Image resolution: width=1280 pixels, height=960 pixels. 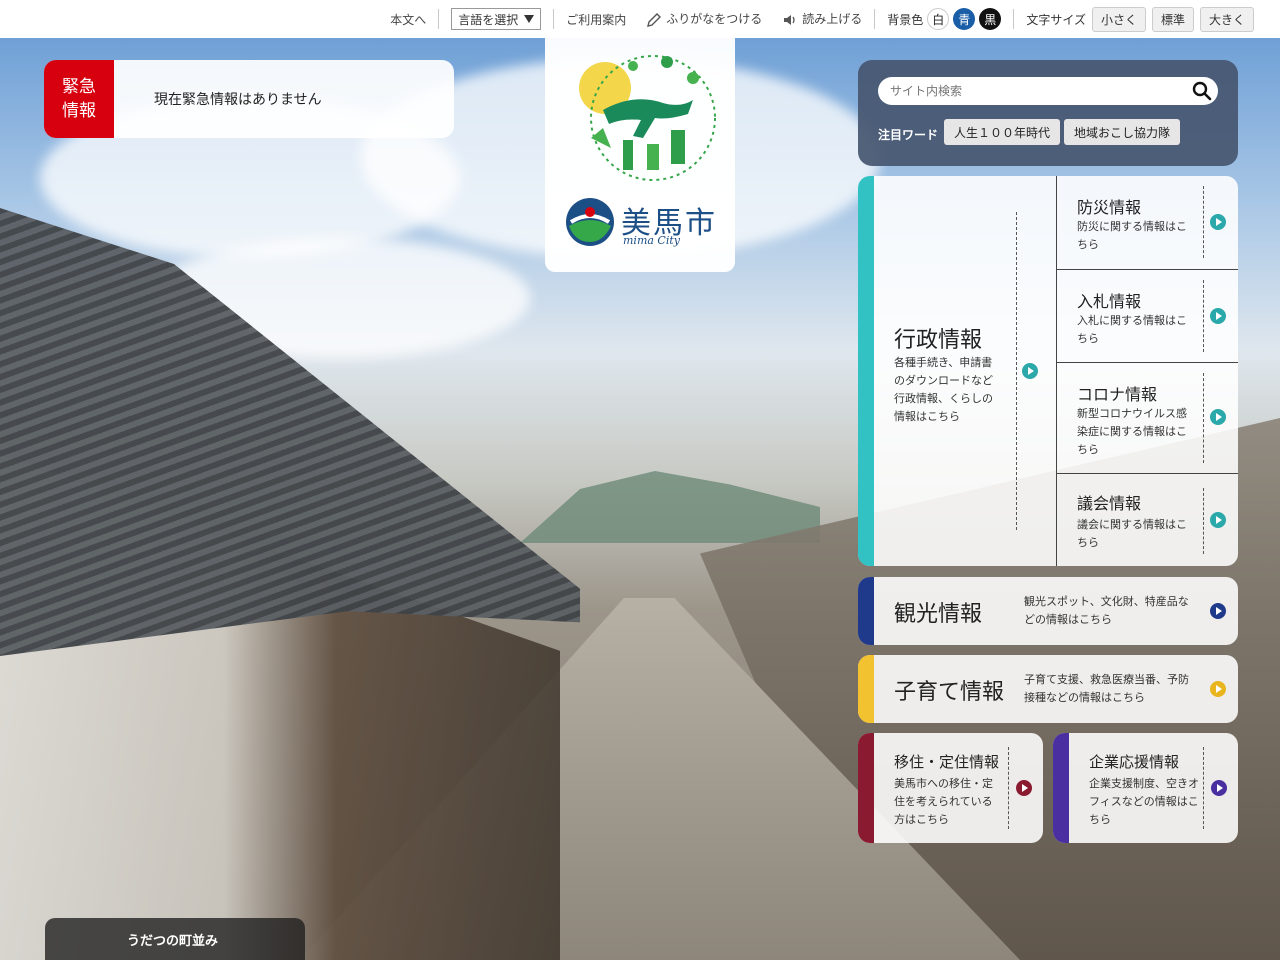 What do you see at coordinates (1172, 19) in the screenshot?
I see `font-size-standard-button: 標準` at bounding box center [1172, 19].